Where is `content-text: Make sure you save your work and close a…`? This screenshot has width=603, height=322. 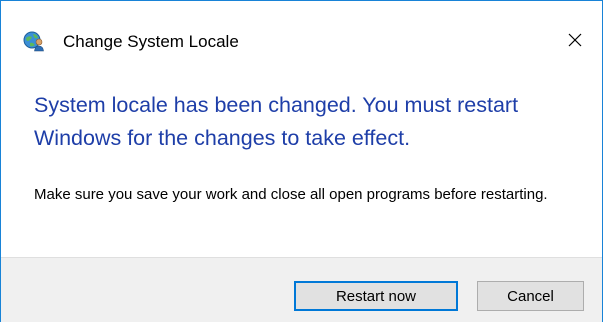 content-text: Make sure you save your work and close a… is located at coordinates (291, 194).